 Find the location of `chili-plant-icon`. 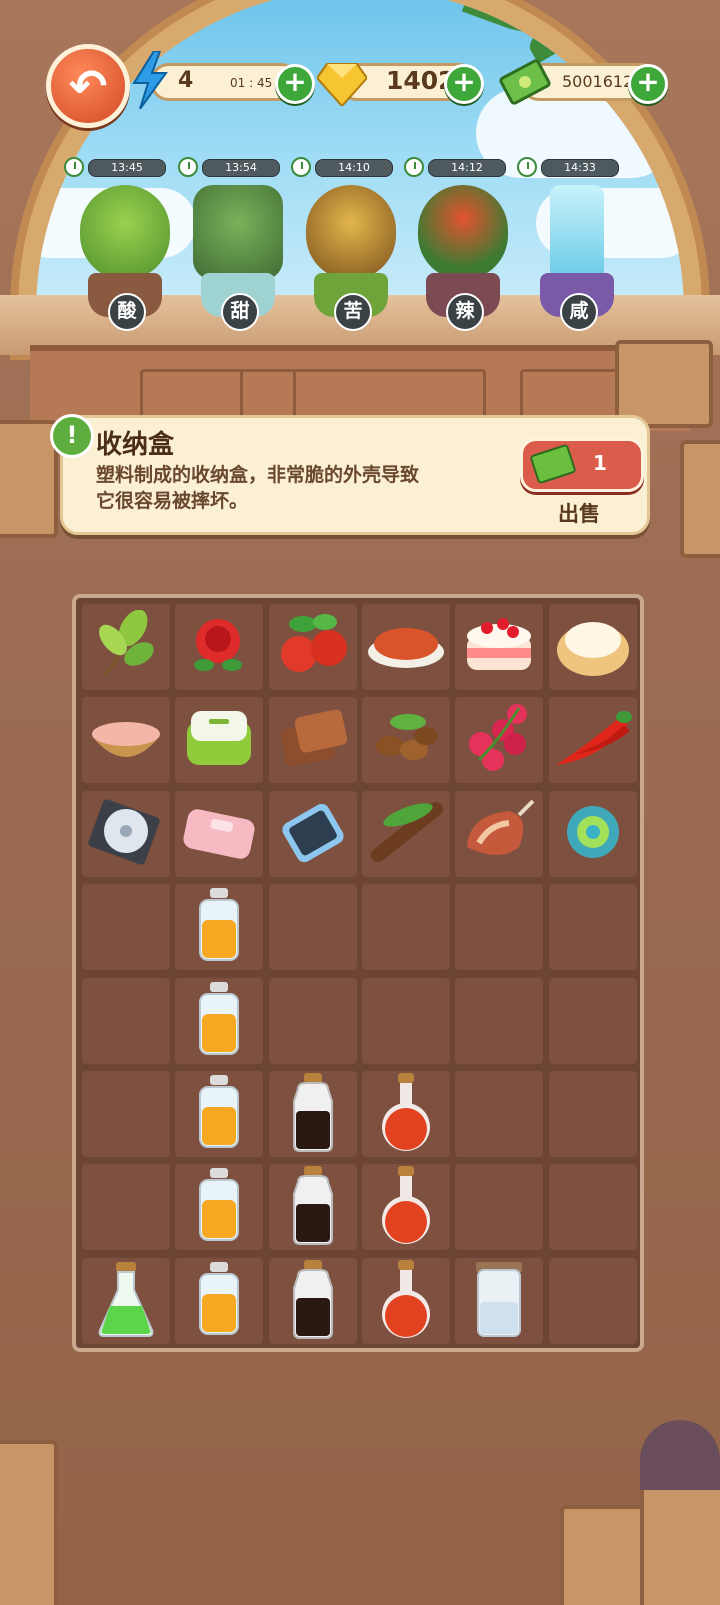

chili-plant-icon is located at coordinates (463, 232).